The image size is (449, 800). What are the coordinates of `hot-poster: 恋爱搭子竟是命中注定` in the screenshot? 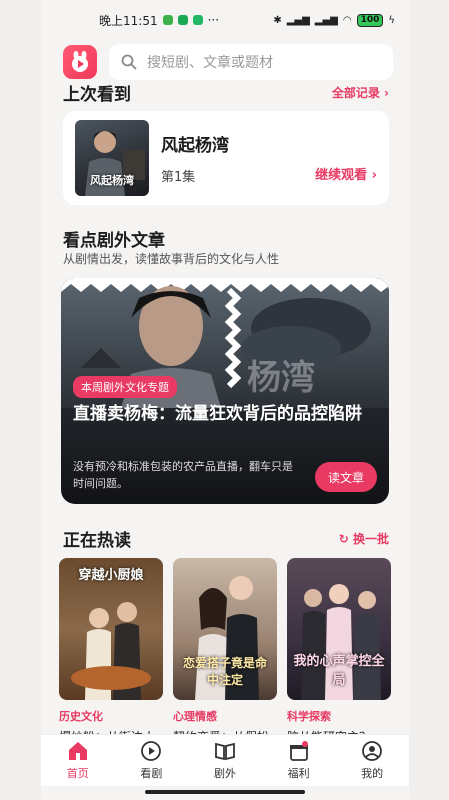 It's located at (225, 629).